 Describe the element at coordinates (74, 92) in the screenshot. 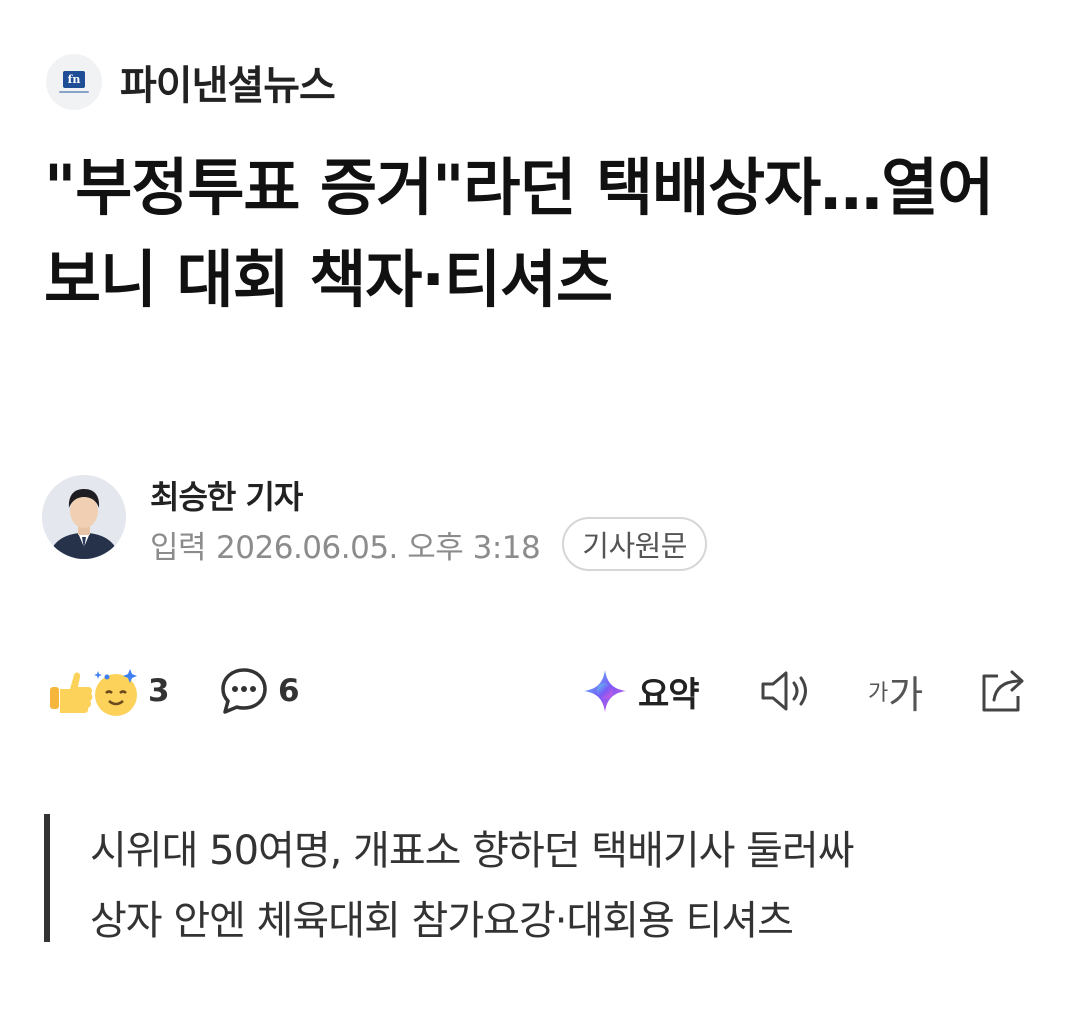

I see `publisher-logo-underline` at that location.